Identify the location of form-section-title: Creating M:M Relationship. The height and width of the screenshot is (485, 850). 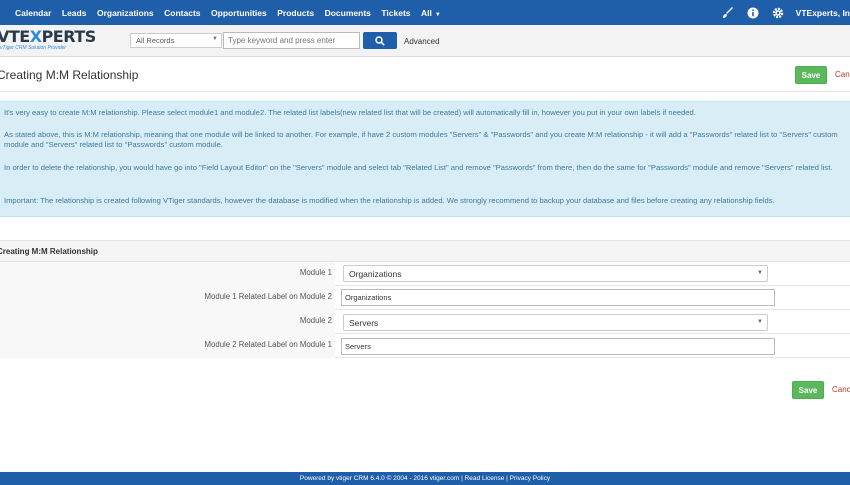
(49, 251).